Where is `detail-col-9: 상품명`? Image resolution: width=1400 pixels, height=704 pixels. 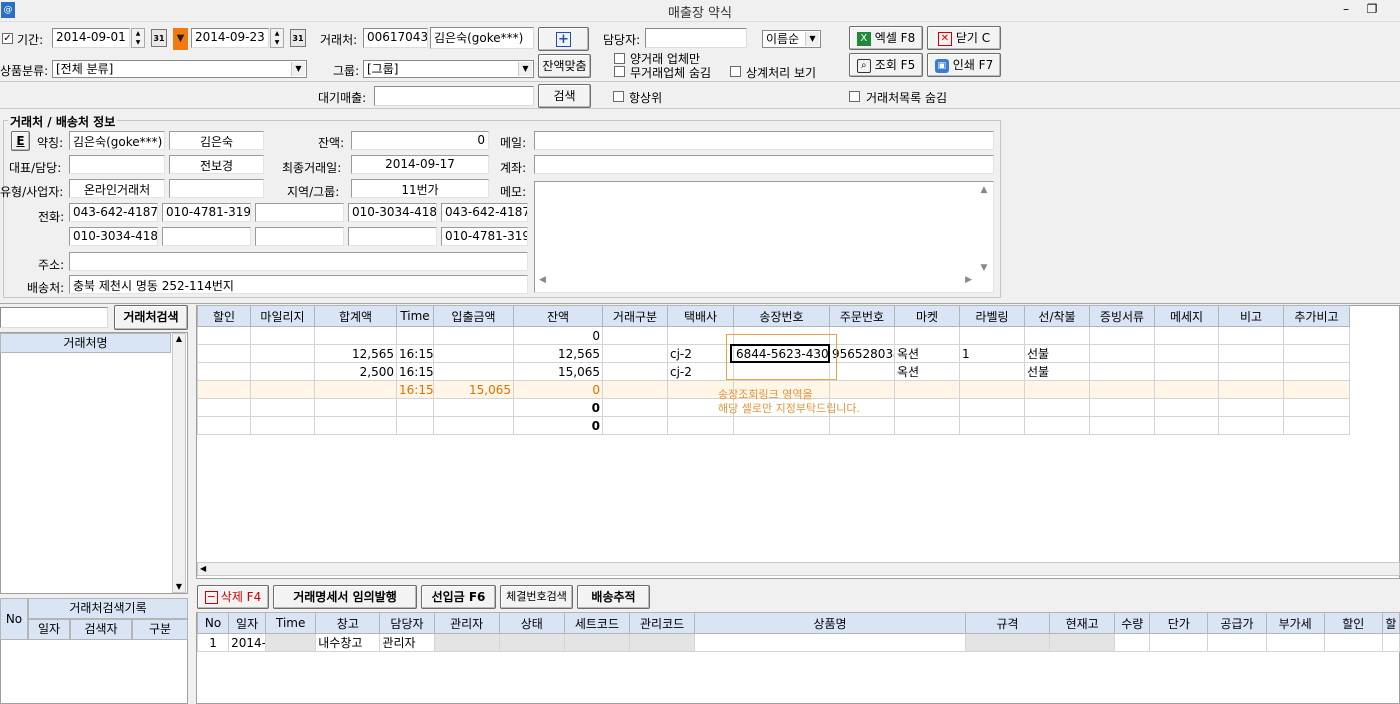 detail-col-9: 상품명 is located at coordinates (830, 623).